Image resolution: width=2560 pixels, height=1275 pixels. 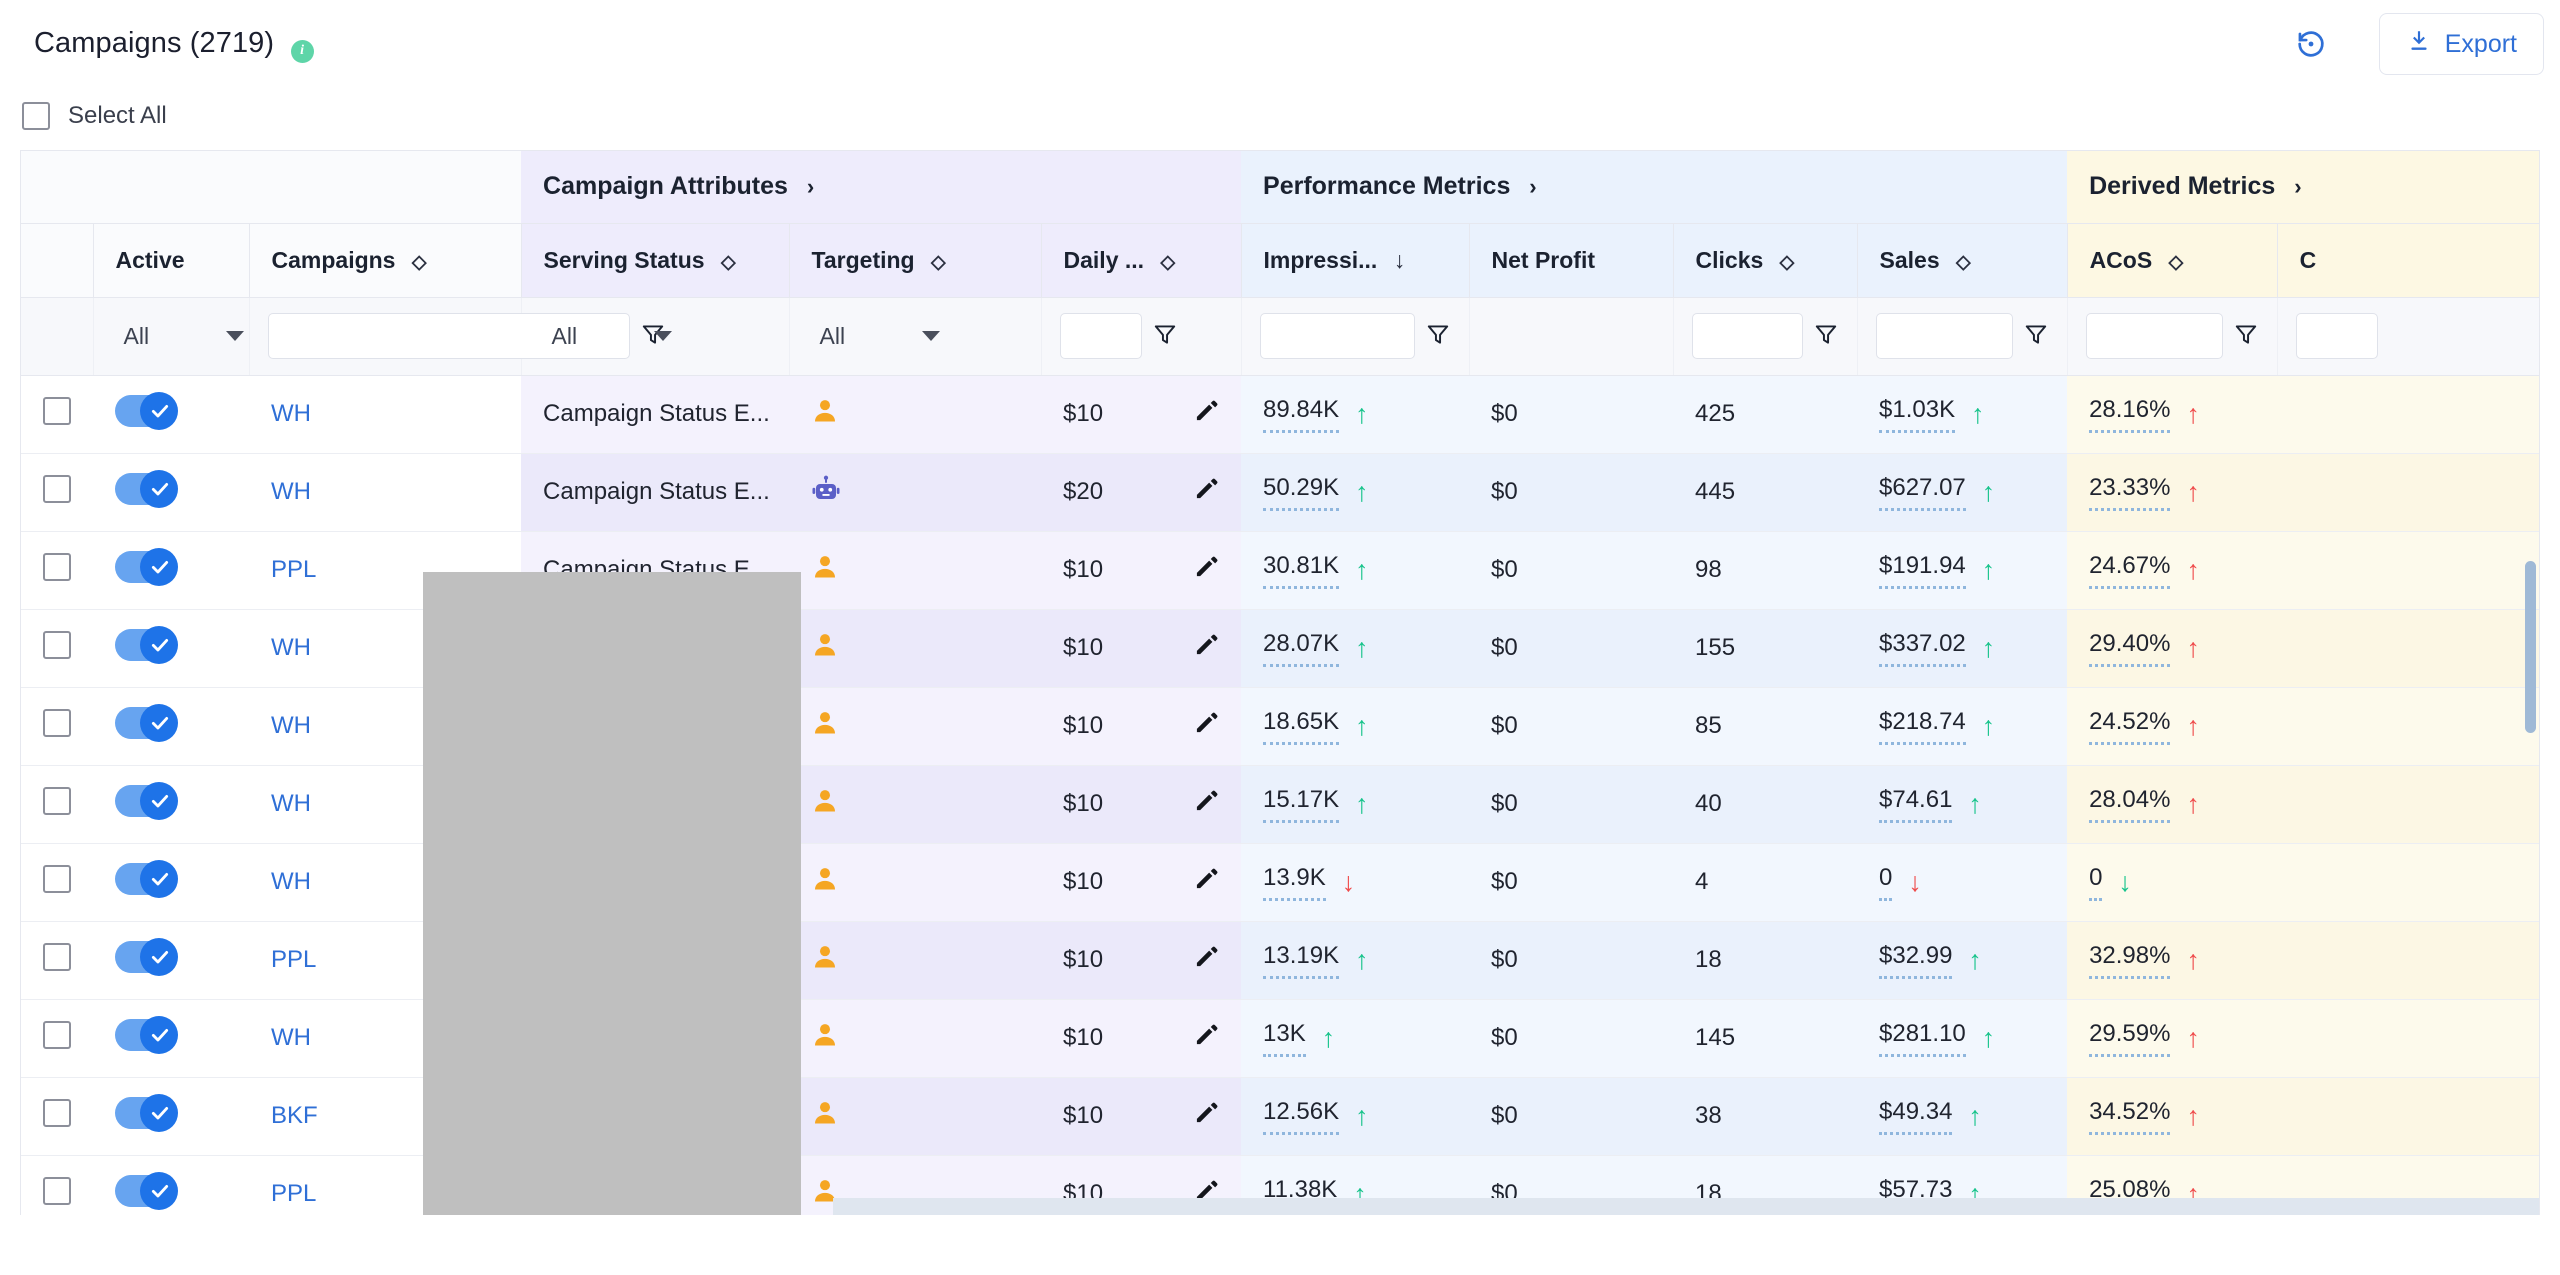 I want to click on sort-descending-icon: ↓, so click(x=1400, y=260).